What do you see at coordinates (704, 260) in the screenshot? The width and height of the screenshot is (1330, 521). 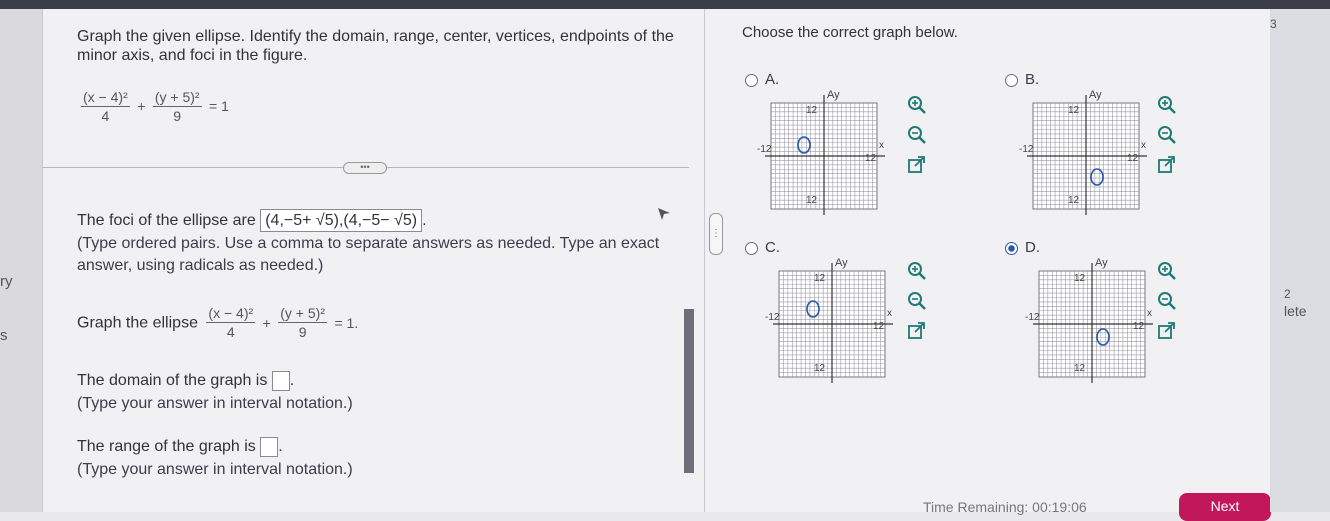 I see `panel-divider` at bounding box center [704, 260].